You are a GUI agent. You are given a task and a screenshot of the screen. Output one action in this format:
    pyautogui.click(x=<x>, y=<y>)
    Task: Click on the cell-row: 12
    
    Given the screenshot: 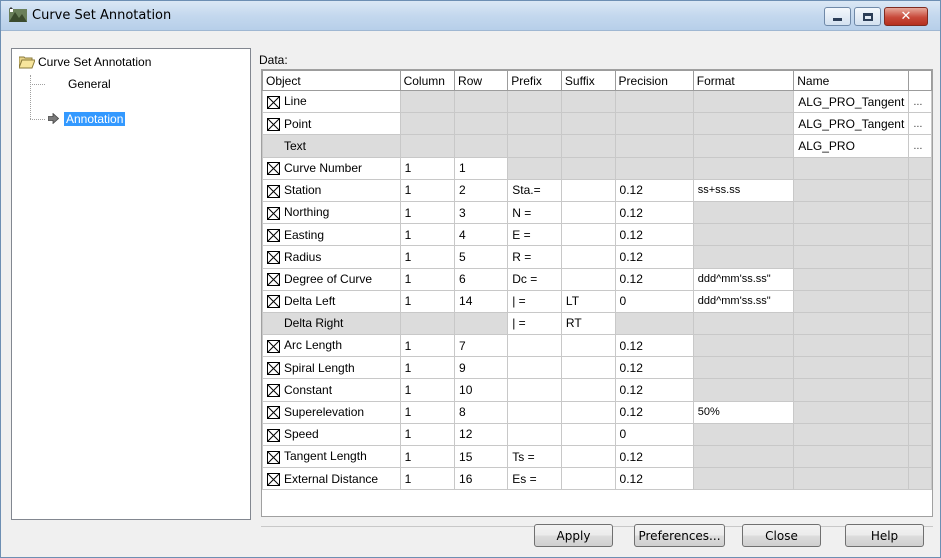 What is the action you would take?
    pyautogui.click(x=481, y=434)
    